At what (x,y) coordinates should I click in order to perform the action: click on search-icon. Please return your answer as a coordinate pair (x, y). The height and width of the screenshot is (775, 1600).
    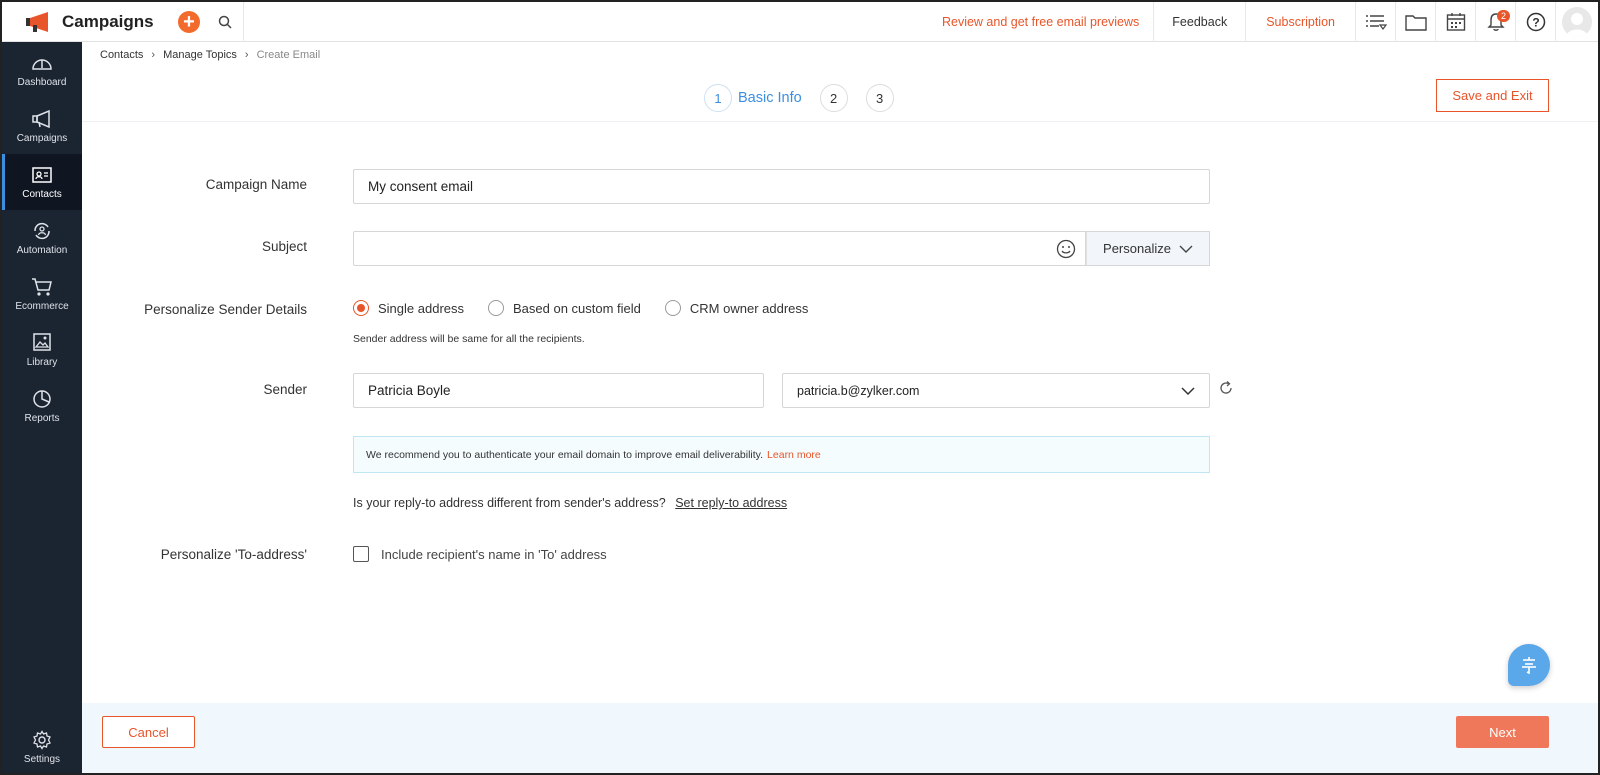
    Looking at the image, I should click on (225, 22).